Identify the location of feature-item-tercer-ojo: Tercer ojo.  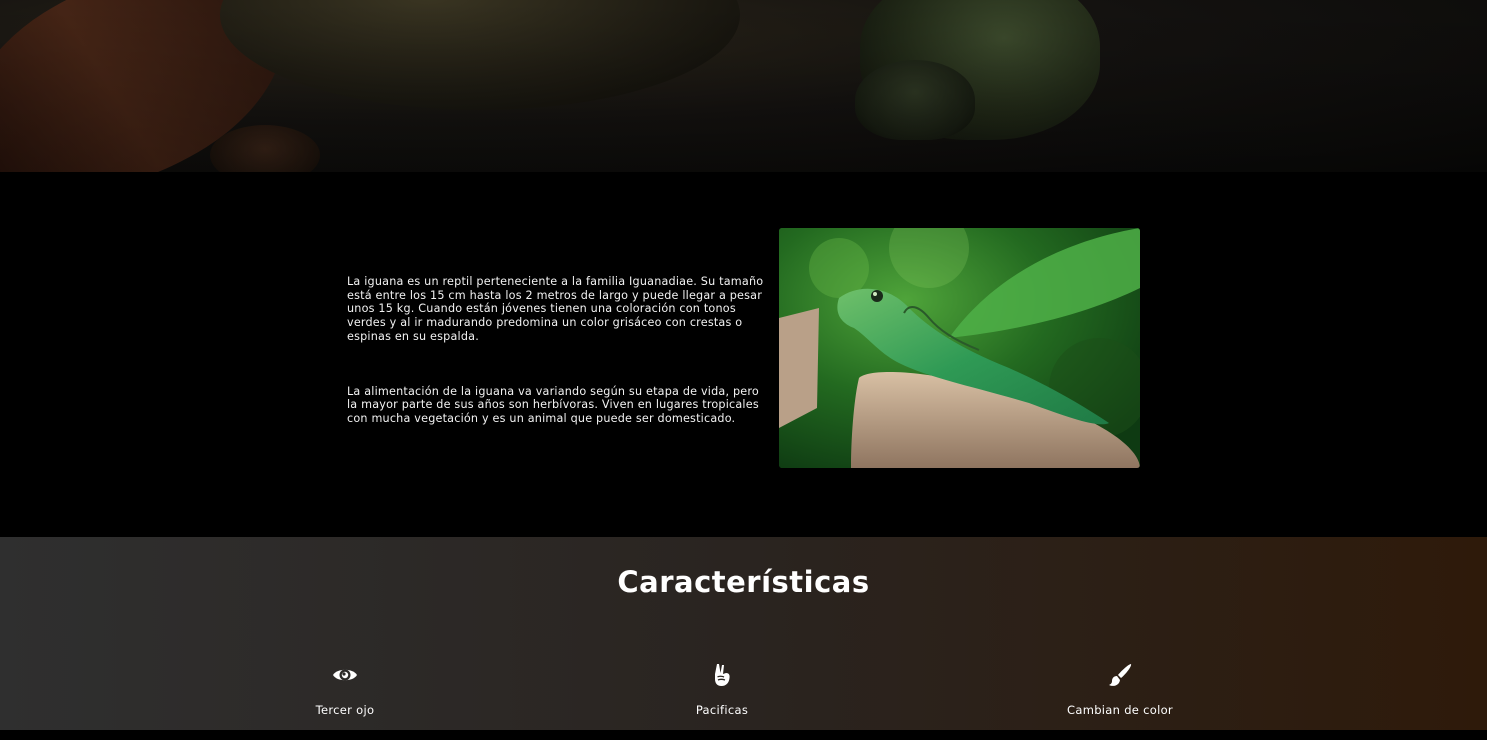
(345, 689).